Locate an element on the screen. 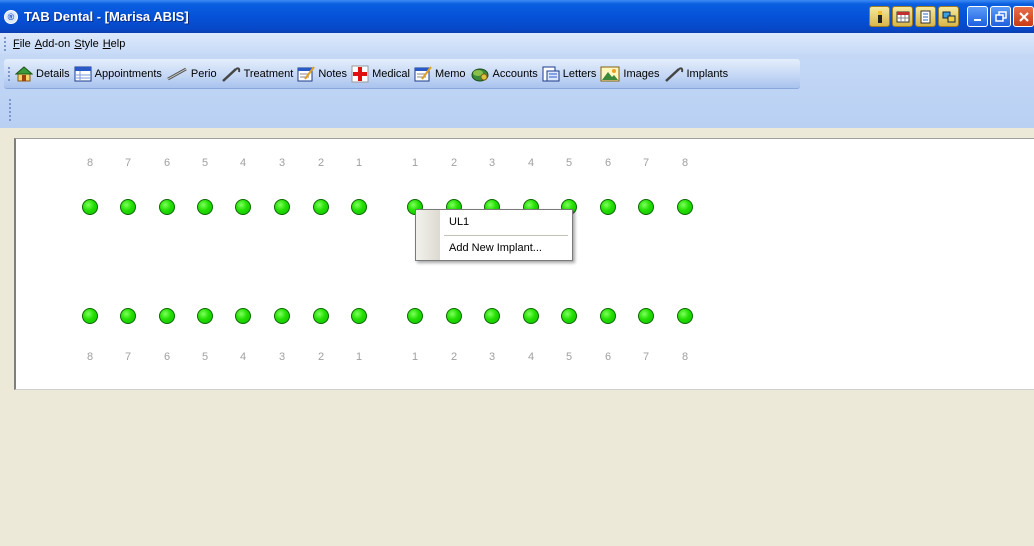  upper-tooth-number: 5 is located at coordinates (205, 163).